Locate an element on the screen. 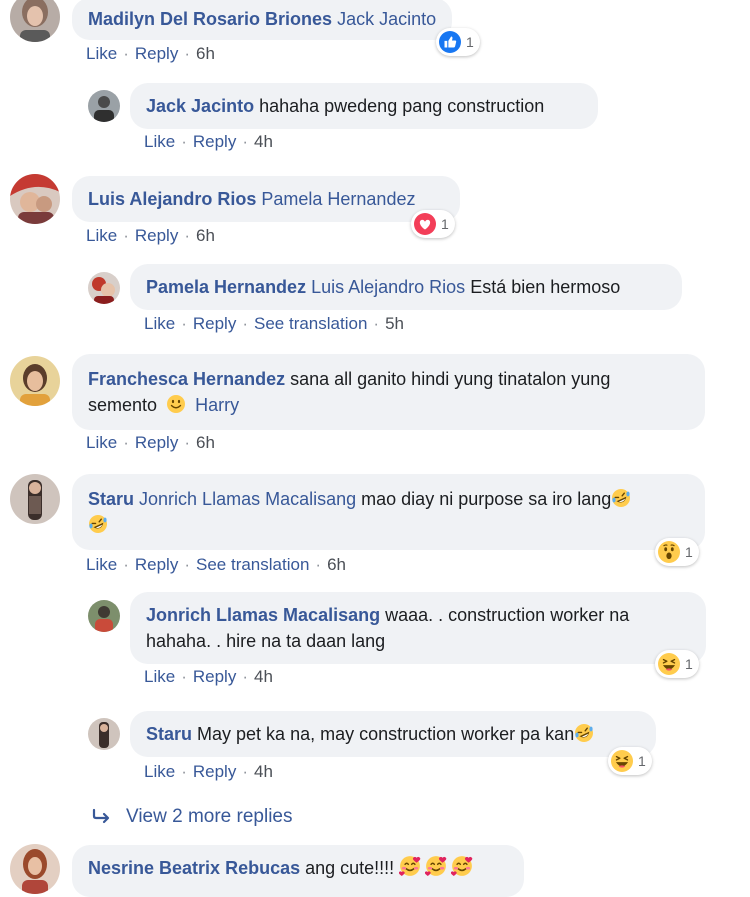  comment-author: Luis Alejandro Rios is located at coordinates (172, 199).